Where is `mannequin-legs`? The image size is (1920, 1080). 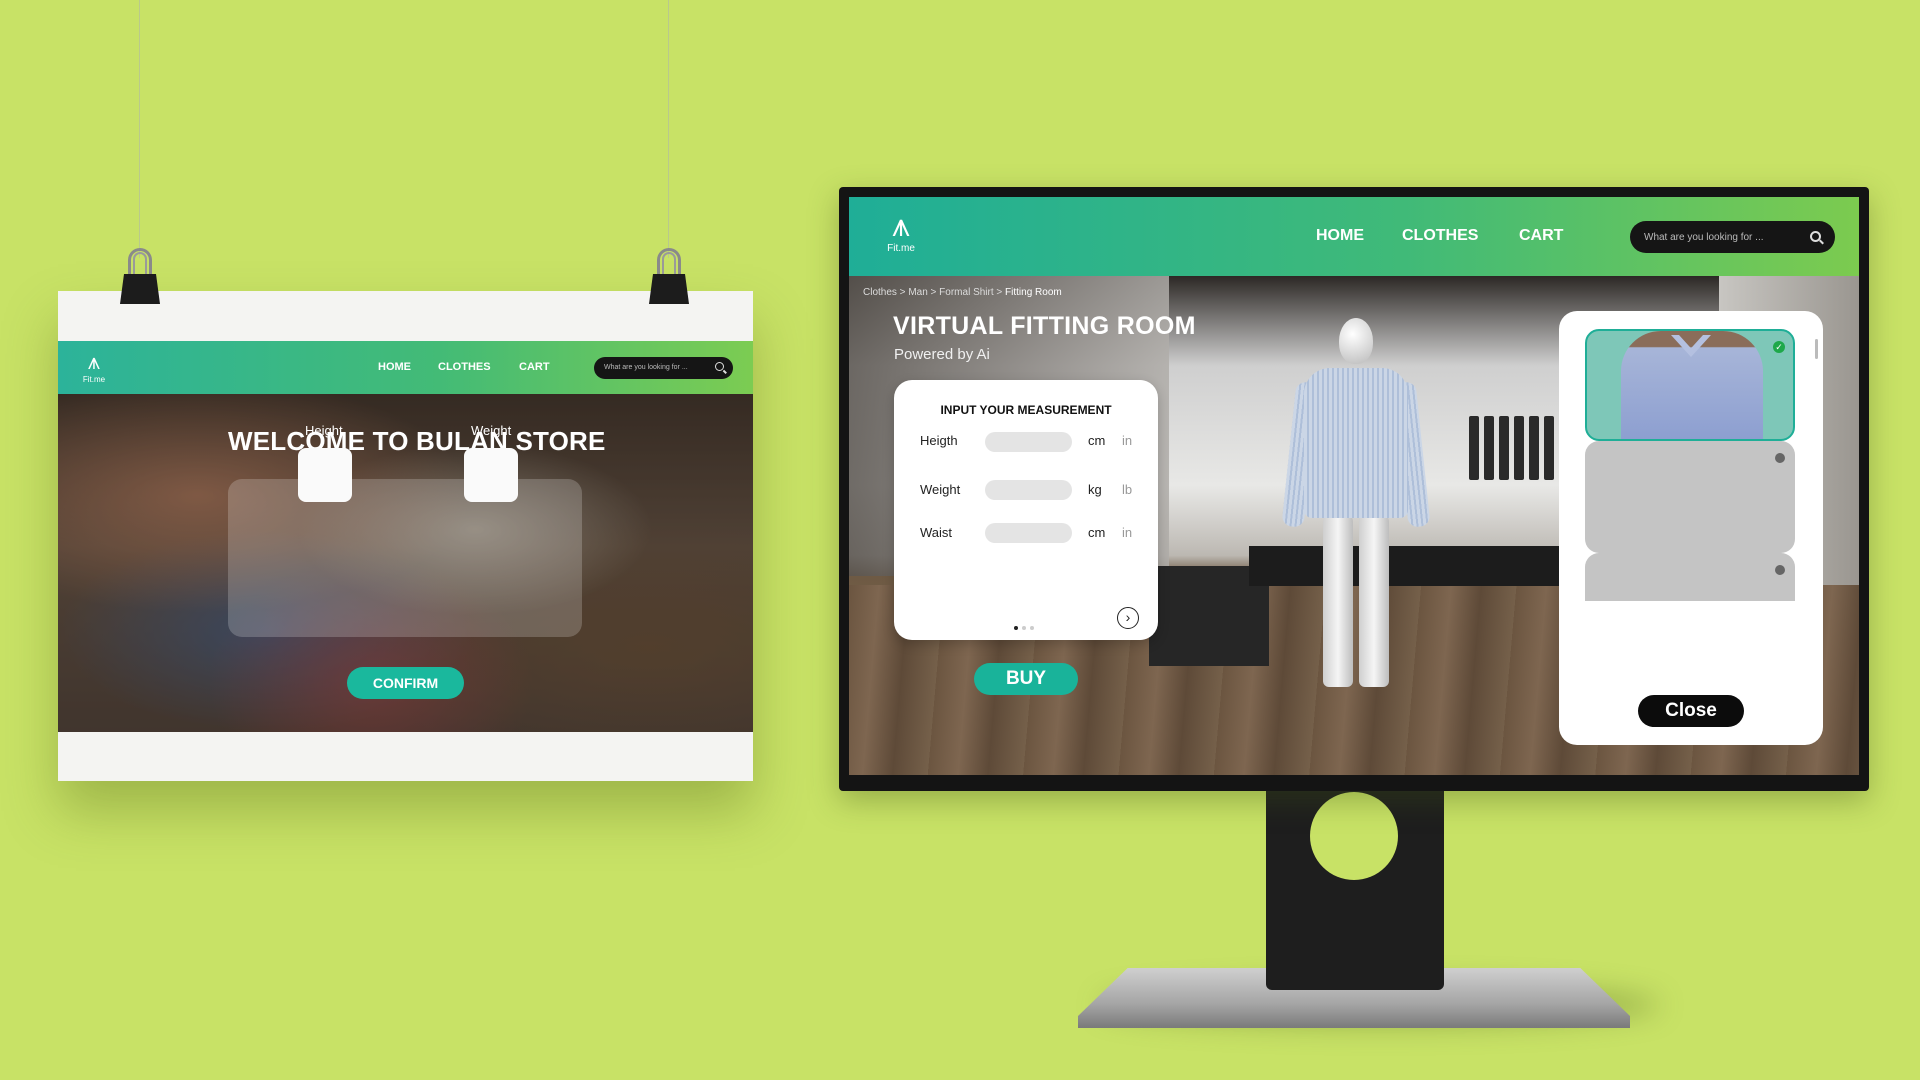
mannequin-legs is located at coordinates (1356, 599).